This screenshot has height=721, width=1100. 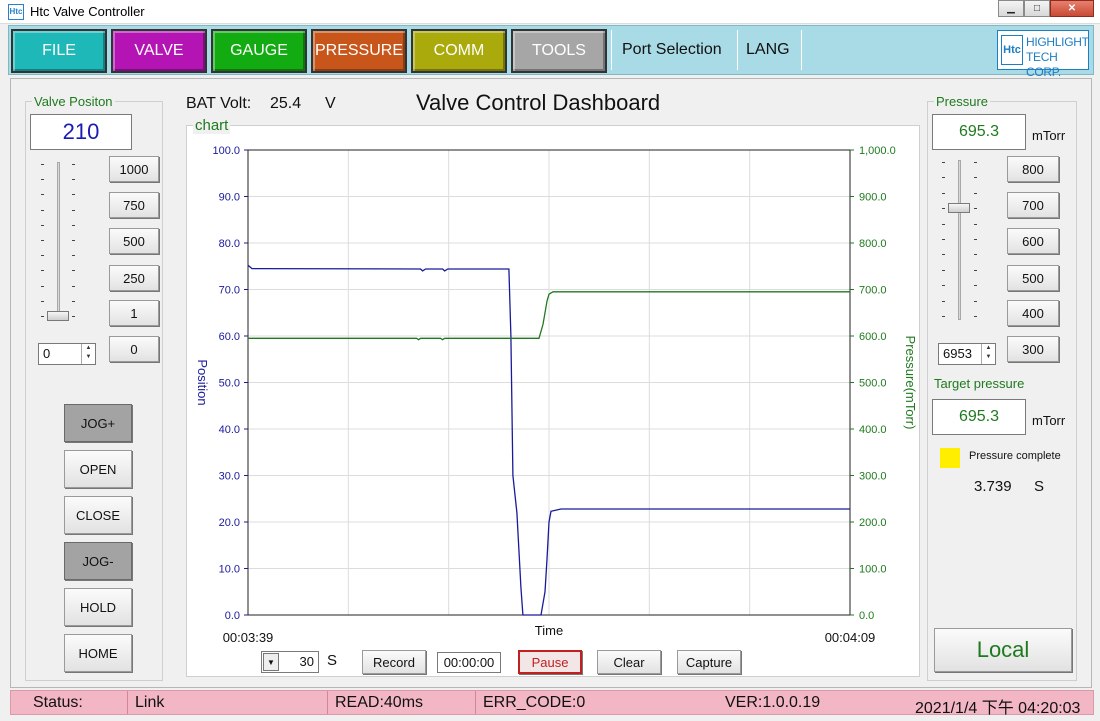 I want to click on gauge-menu-button: GAUGE, so click(x=259, y=51).